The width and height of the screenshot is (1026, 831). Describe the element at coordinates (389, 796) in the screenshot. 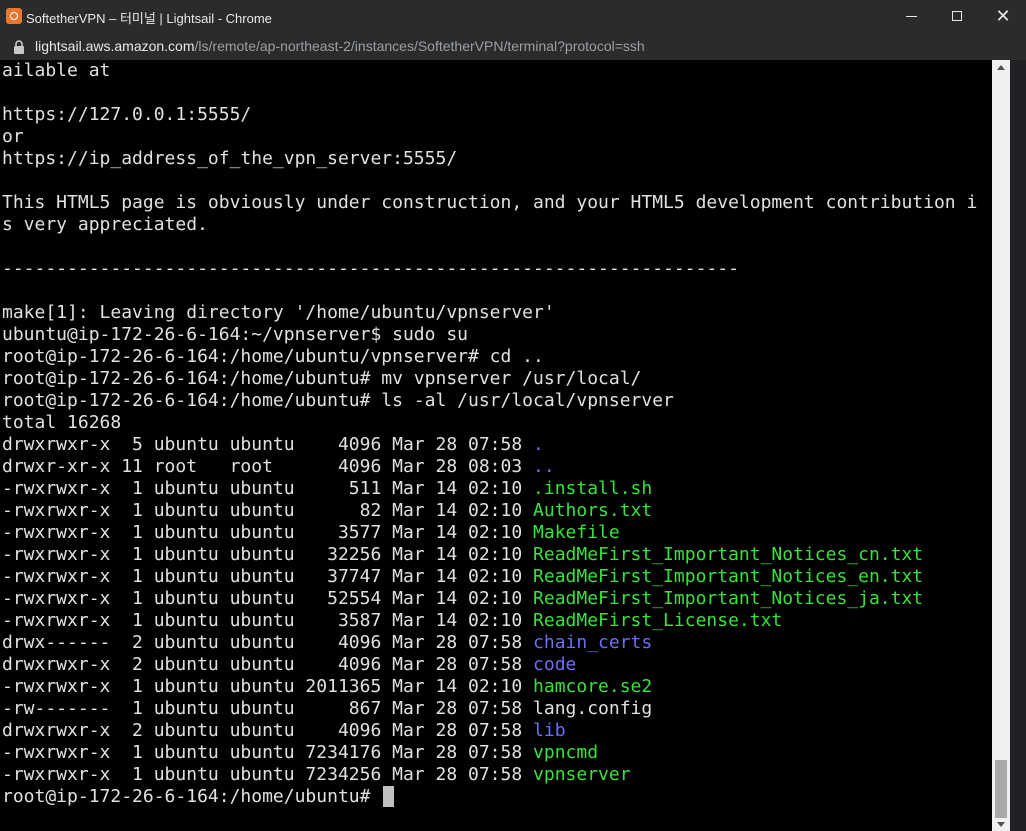

I see `cursor-block` at that location.